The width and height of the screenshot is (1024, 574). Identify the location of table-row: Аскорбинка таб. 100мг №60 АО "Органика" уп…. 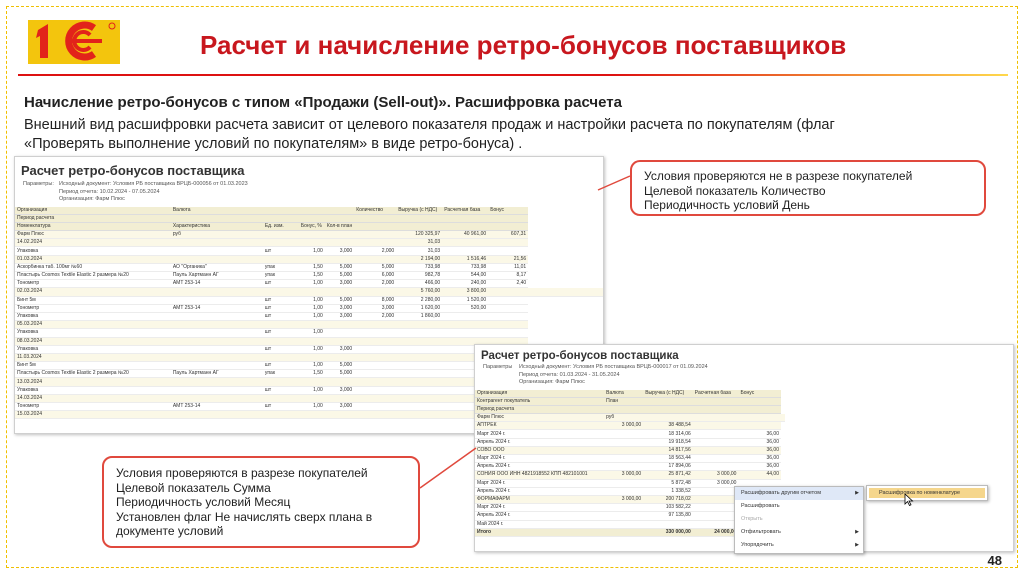
(309, 268).